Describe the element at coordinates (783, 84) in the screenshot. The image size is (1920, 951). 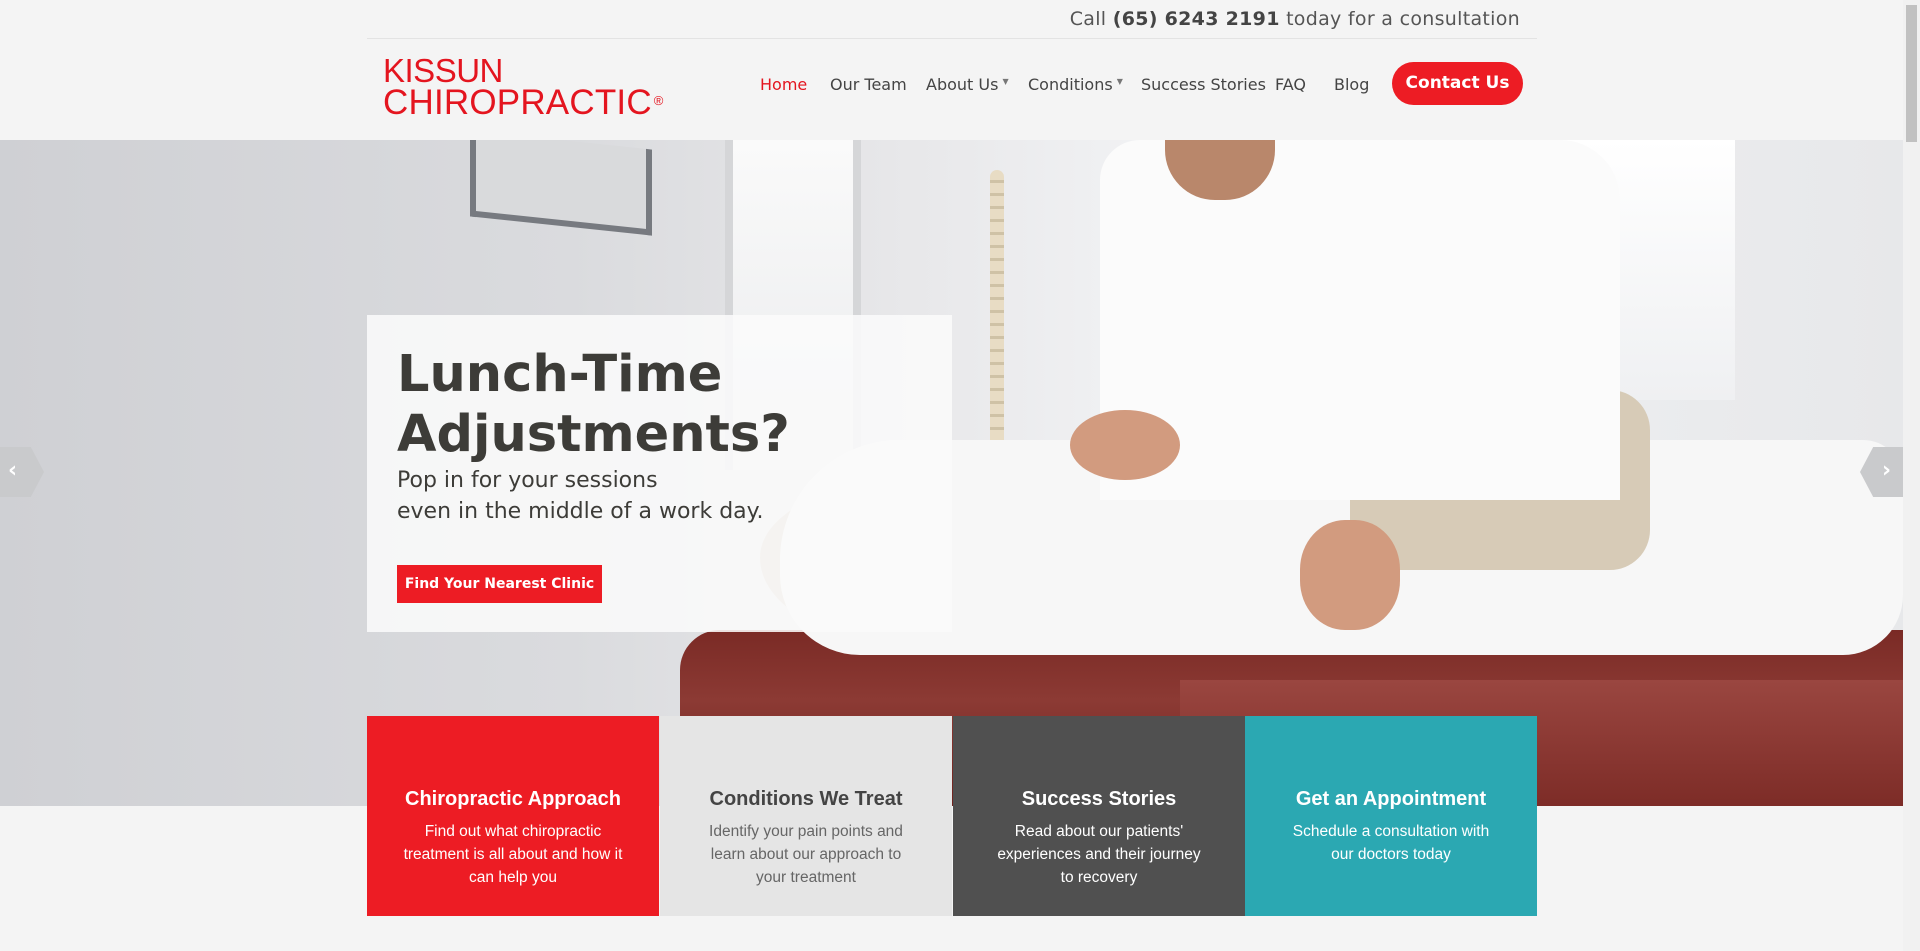
I see `nav-item-home: Home` at that location.